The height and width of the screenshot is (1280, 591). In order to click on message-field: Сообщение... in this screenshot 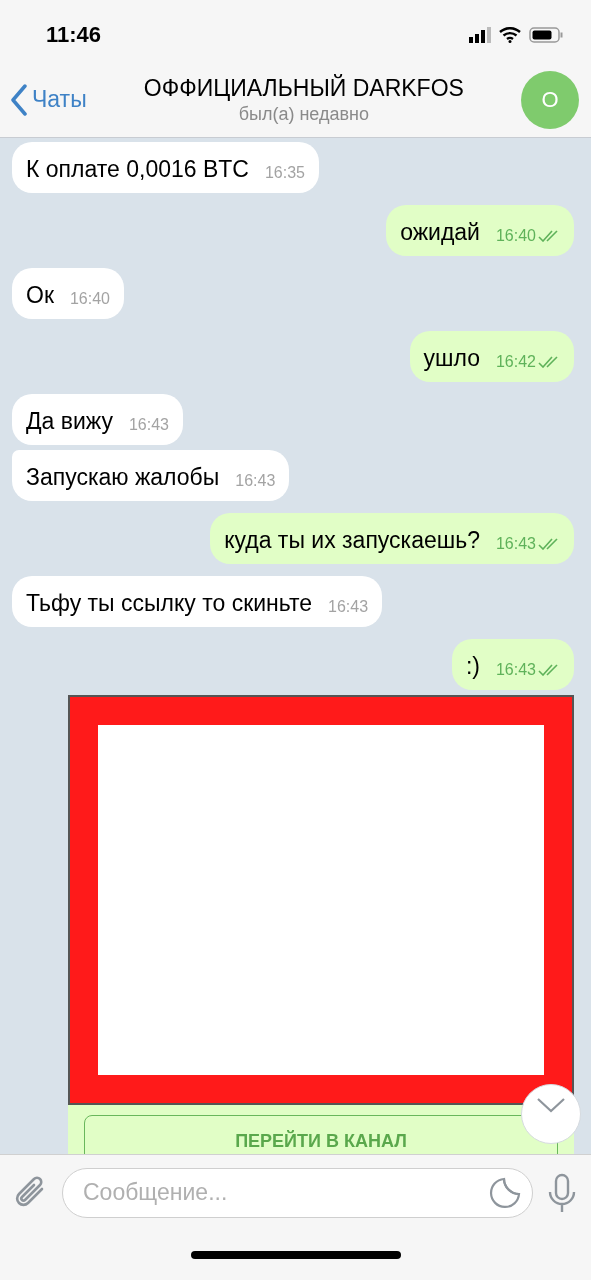, I will do `click(297, 1192)`.